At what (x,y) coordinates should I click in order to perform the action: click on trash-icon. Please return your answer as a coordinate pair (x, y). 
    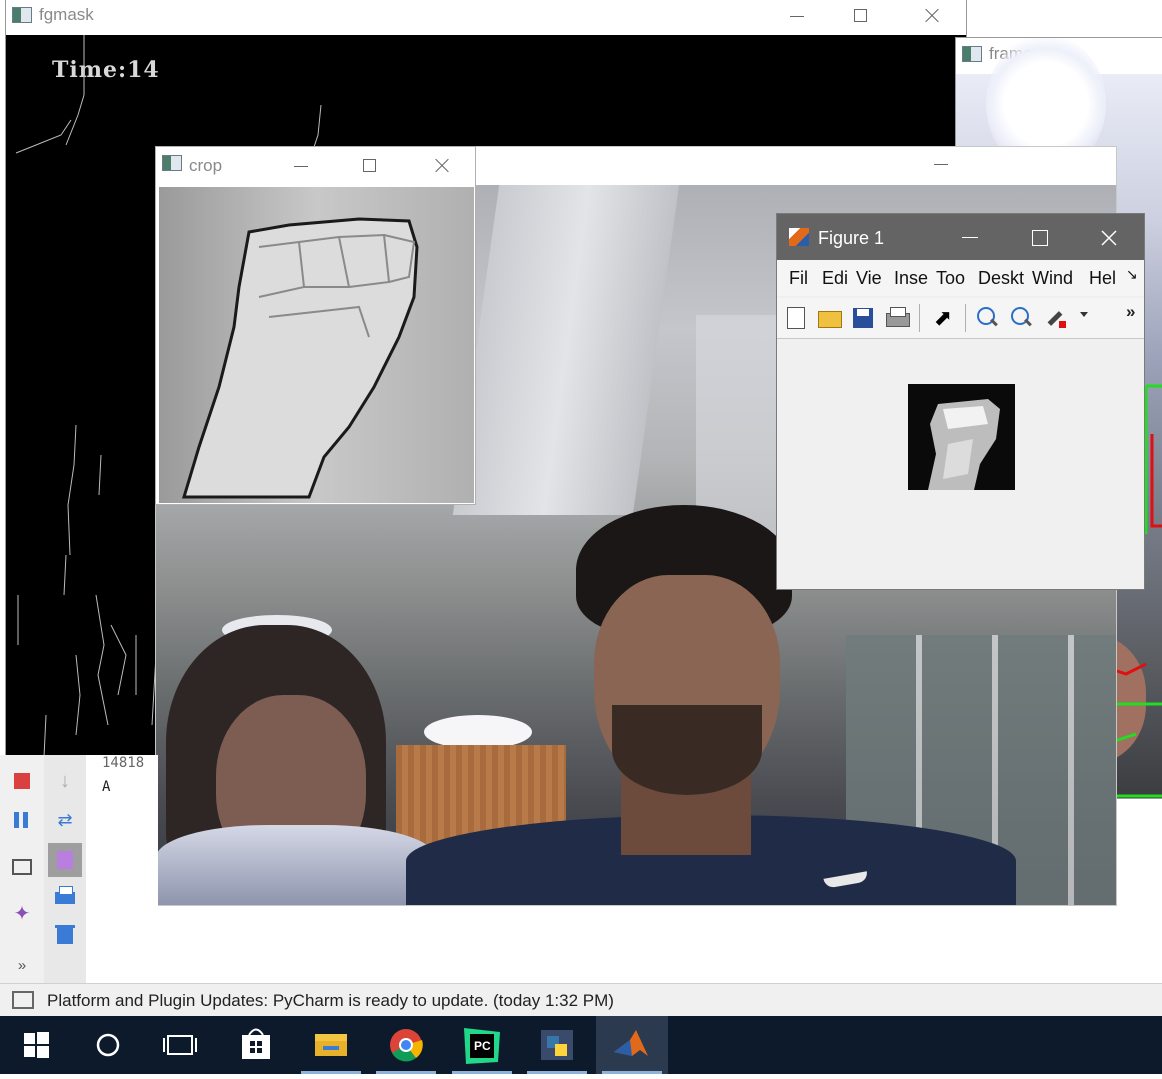
    Looking at the image, I should click on (65, 934).